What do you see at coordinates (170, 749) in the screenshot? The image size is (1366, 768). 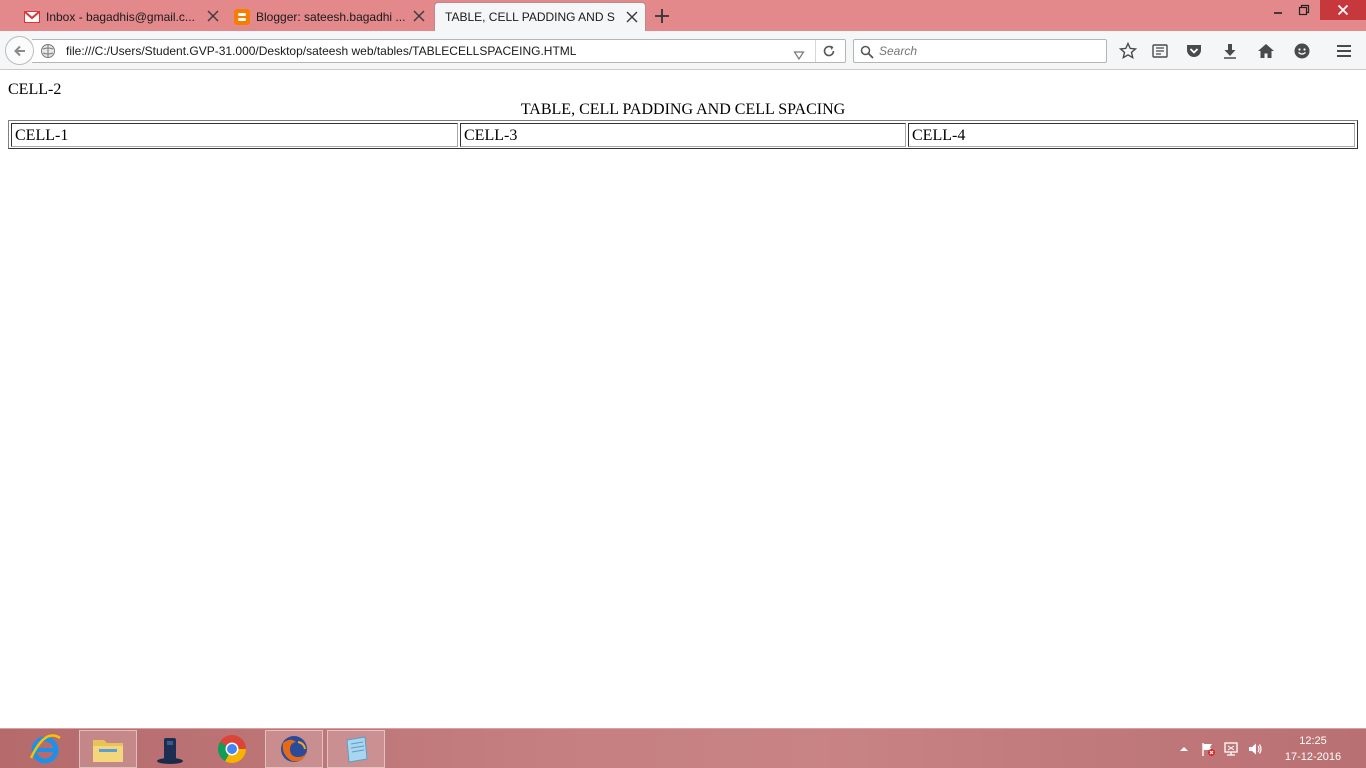 I see `media-app-icon` at bounding box center [170, 749].